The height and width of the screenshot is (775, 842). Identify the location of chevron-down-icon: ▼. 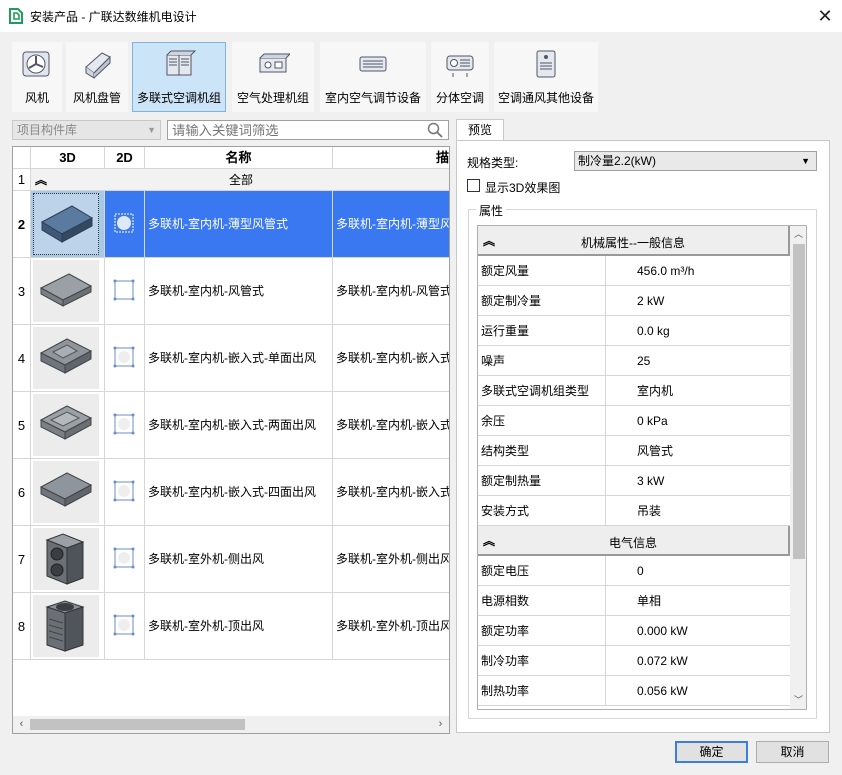
(151, 130).